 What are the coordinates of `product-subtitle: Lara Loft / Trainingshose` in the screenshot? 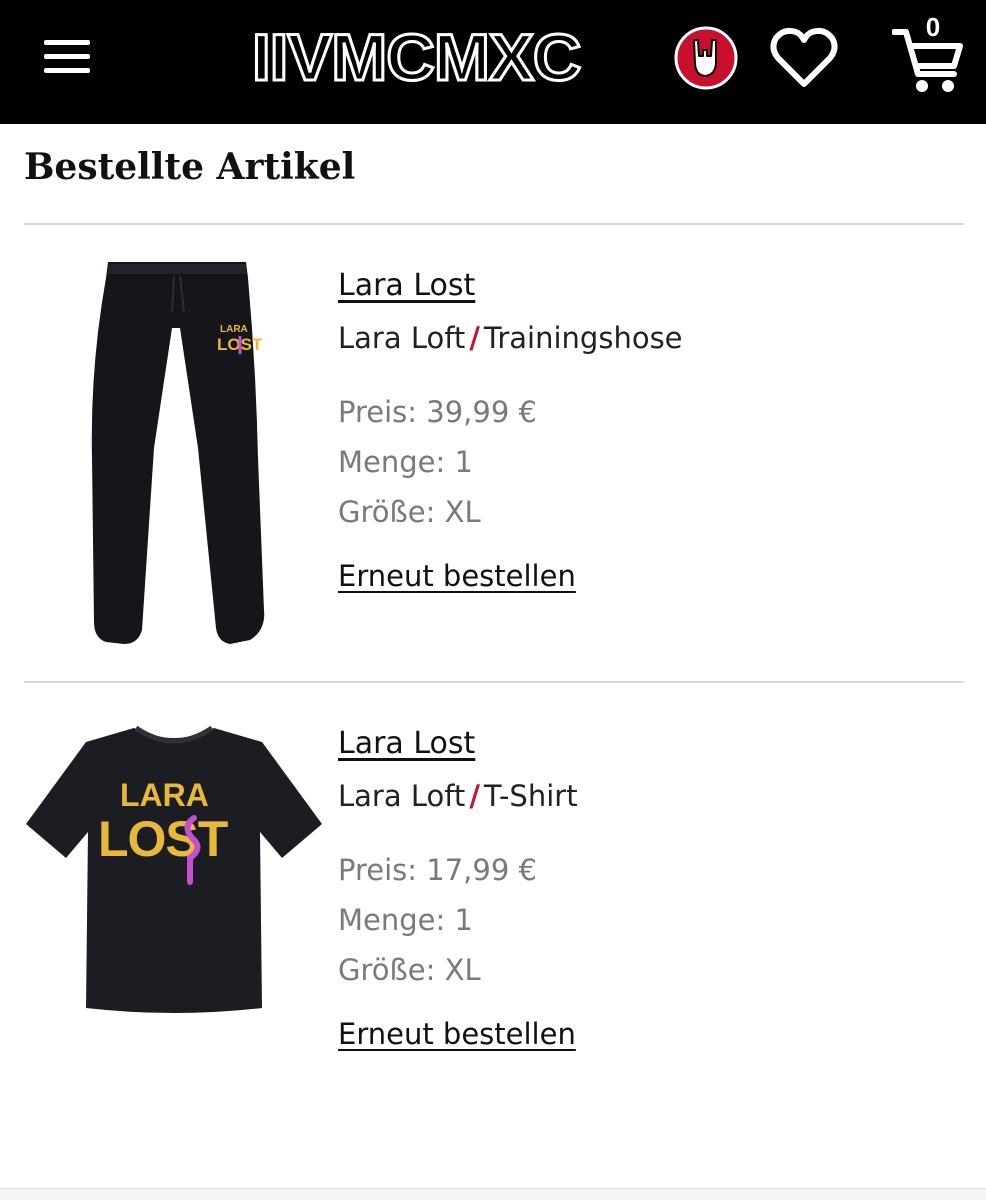 It's located at (510, 338).